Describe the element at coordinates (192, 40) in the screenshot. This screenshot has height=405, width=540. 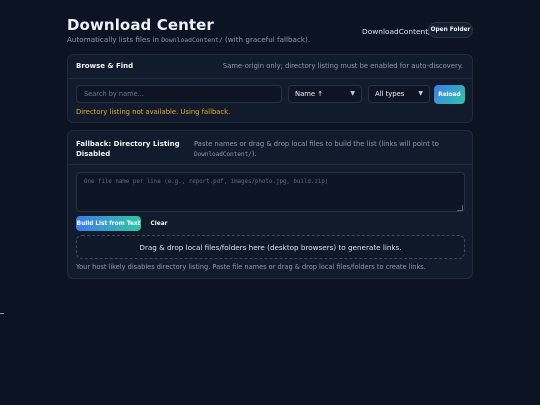
I see `subtitle-folder-code: DownloadContent/` at that location.